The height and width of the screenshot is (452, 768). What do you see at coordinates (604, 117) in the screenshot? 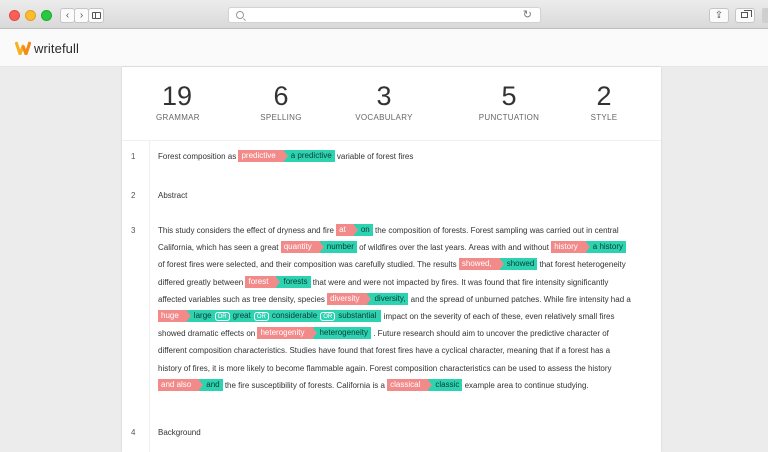
I see `stat-label: STYLE` at bounding box center [604, 117].